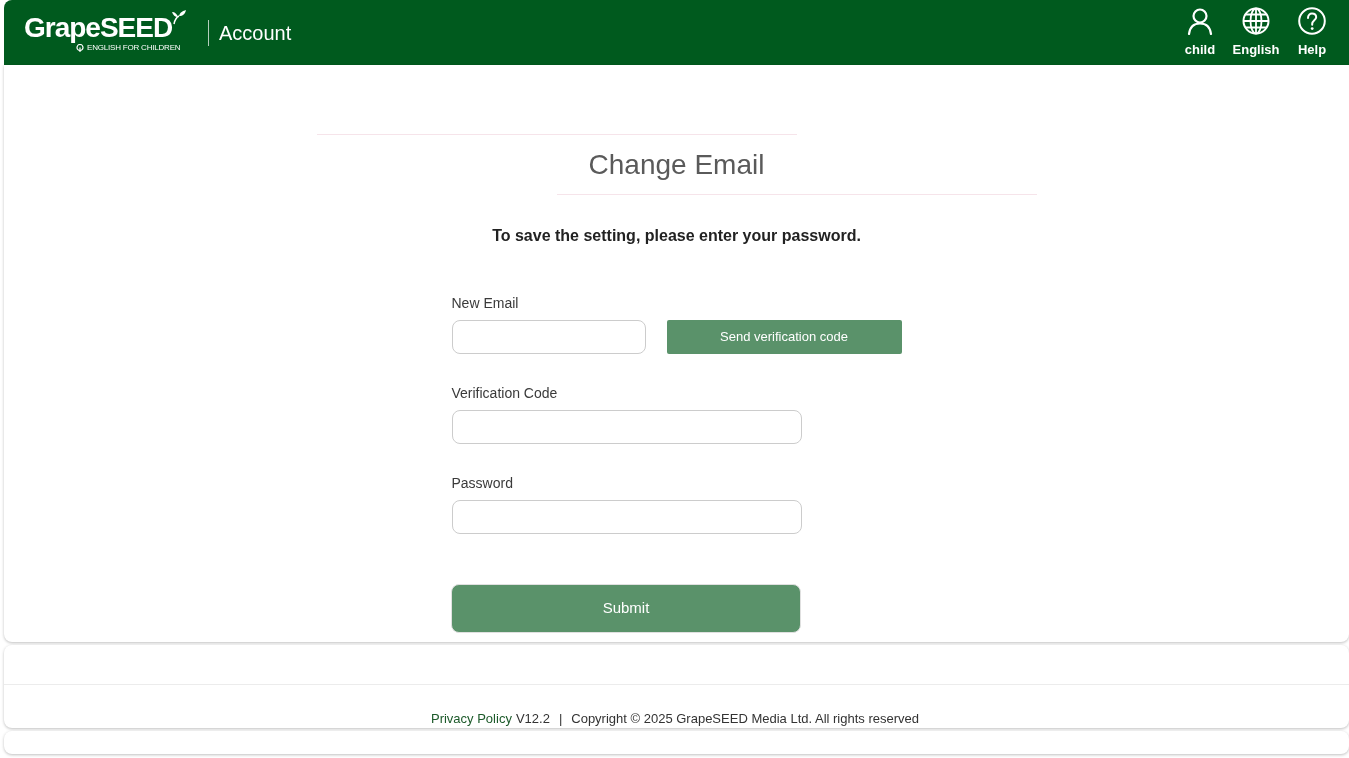 Image resolution: width=1349 pixels, height=758 pixels. Describe the element at coordinates (676, 165) in the screenshot. I see `page-title: Change Email` at that location.